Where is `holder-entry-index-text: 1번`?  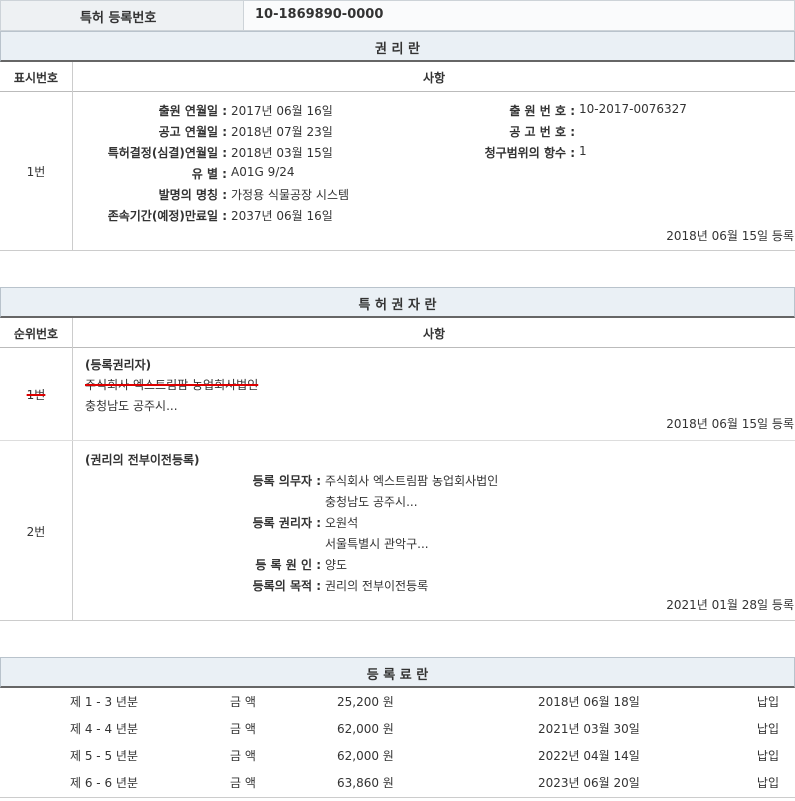
holder-entry-index-text: 1번 is located at coordinates (36, 395).